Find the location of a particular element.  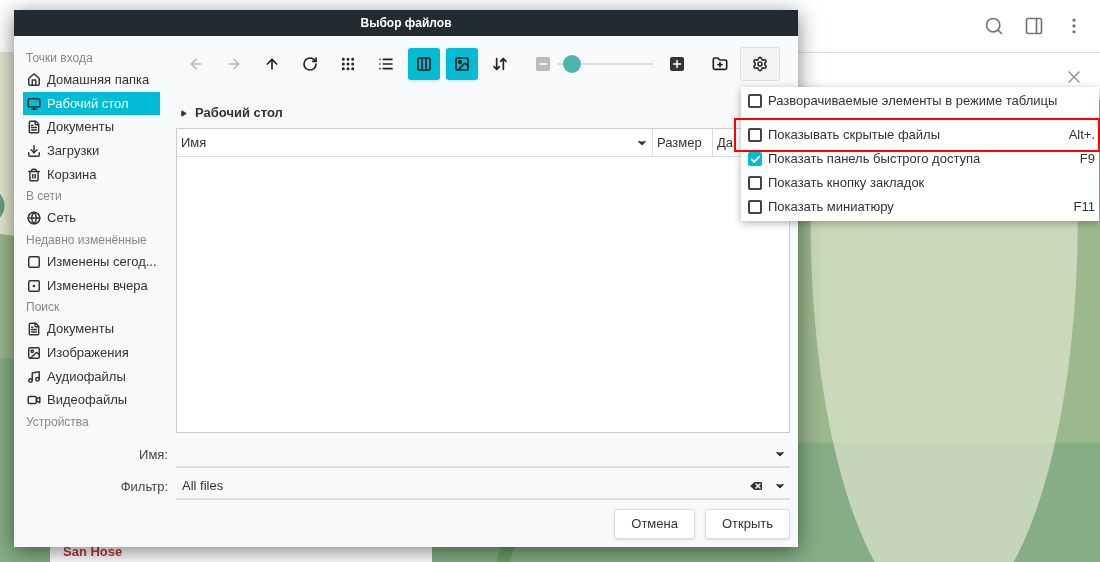

sidebar-item: Изменены вчера is located at coordinates (91, 285).